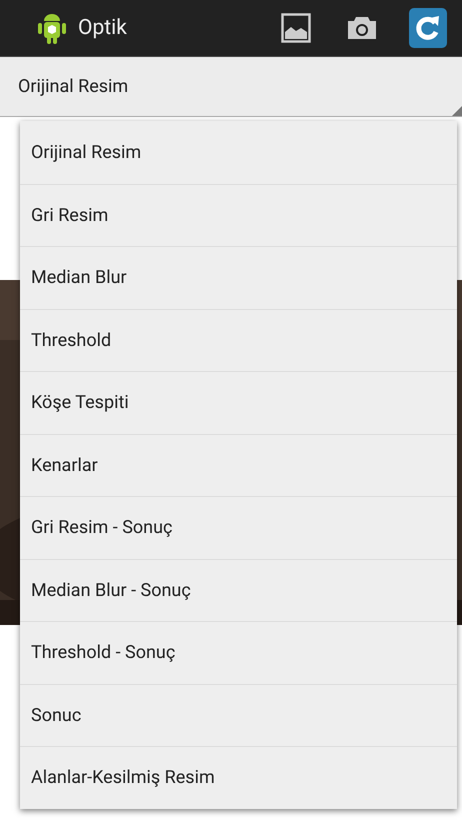  What do you see at coordinates (238, 402) in the screenshot?
I see `dropdown-item: Köşe Tespiti` at bounding box center [238, 402].